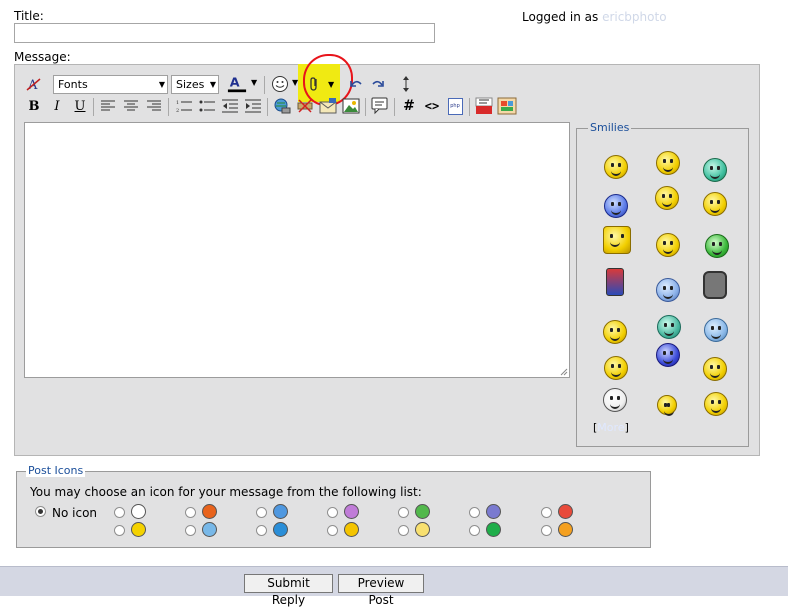  What do you see at coordinates (507, 106) in the screenshot?
I see `media-embed-icon` at bounding box center [507, 106].